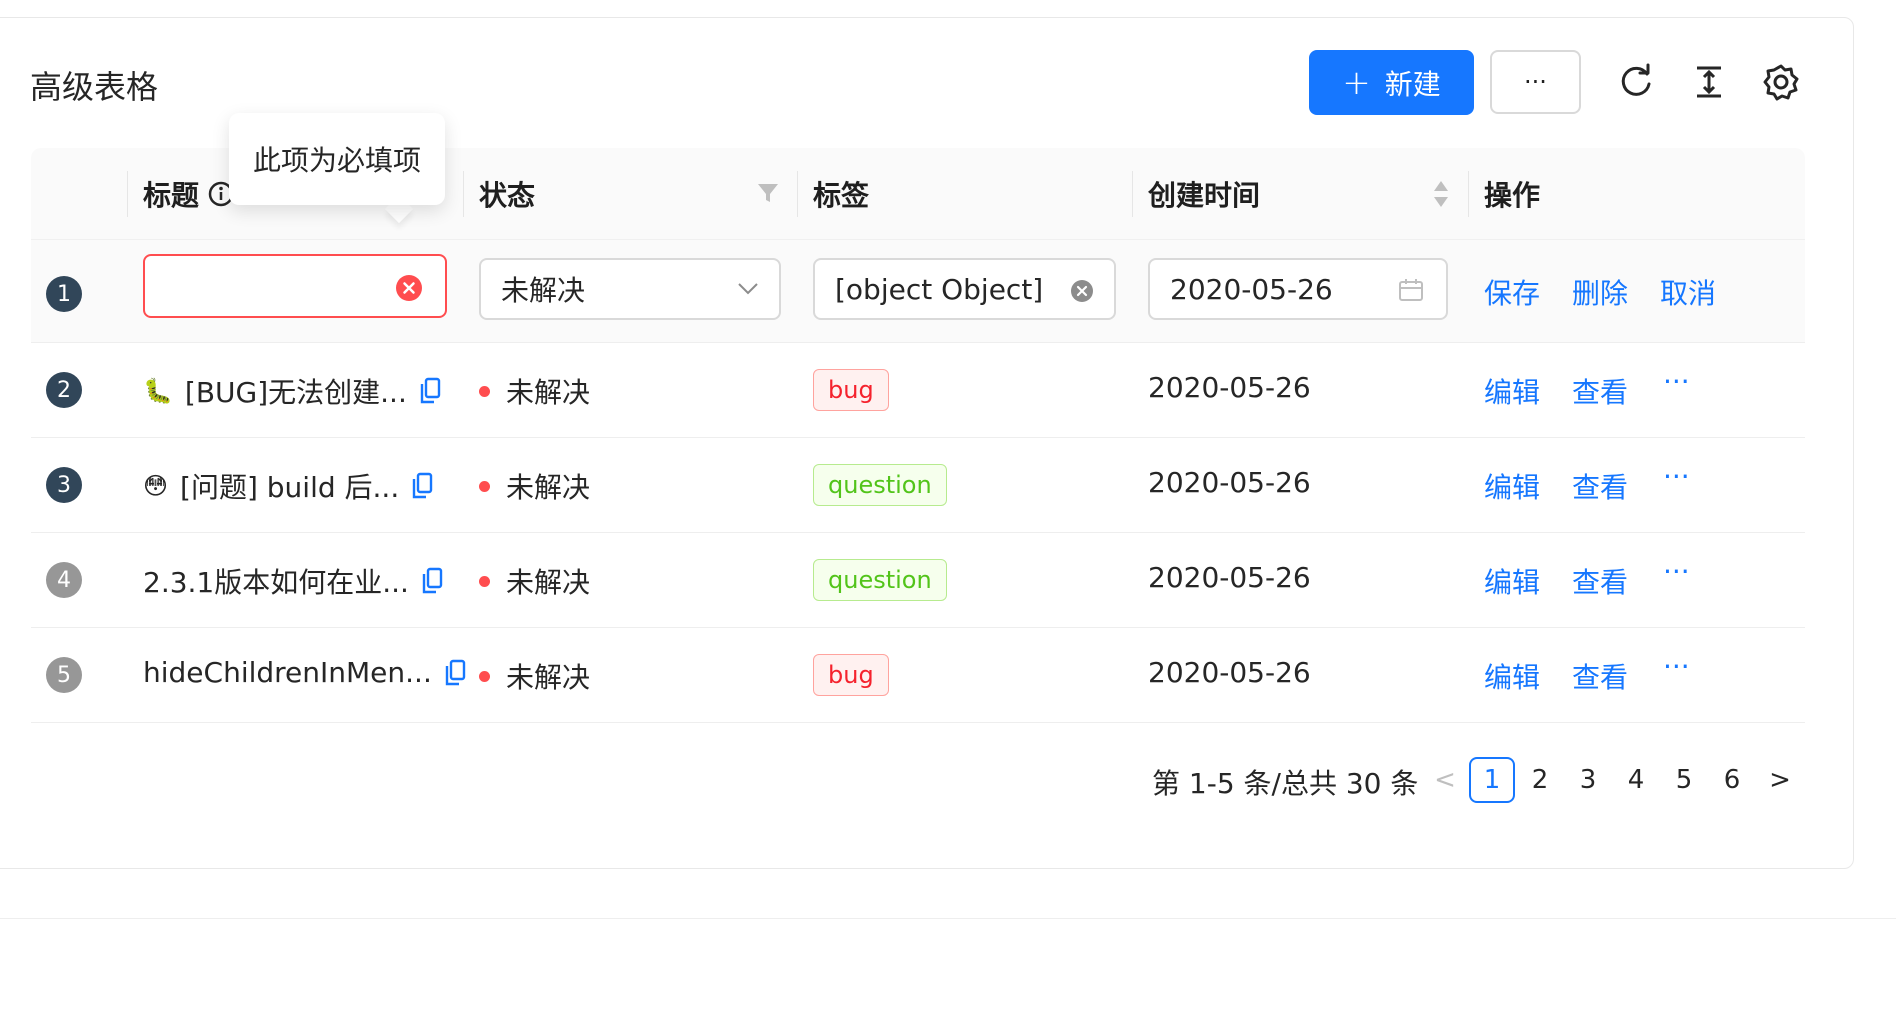 This screenshot has width=1896, height=1015. I want to click on chevron-down-icon, so click(748, 289).